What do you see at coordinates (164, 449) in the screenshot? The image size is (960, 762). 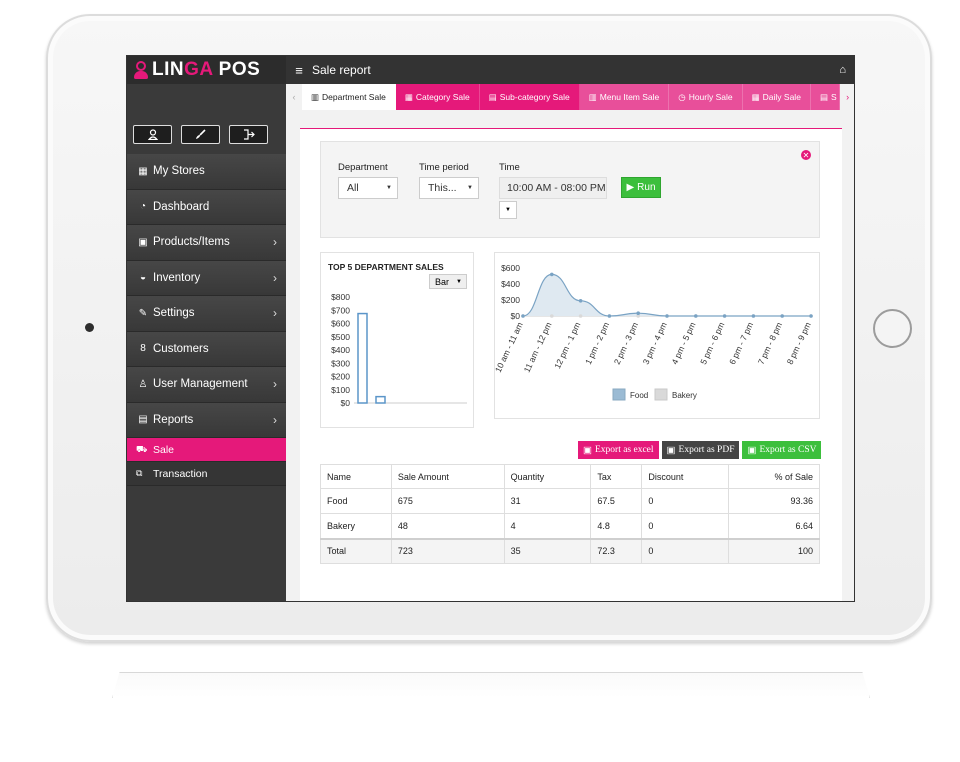 I see `sidebar-subitem-label: Sale` at bounding box center [164, 449].